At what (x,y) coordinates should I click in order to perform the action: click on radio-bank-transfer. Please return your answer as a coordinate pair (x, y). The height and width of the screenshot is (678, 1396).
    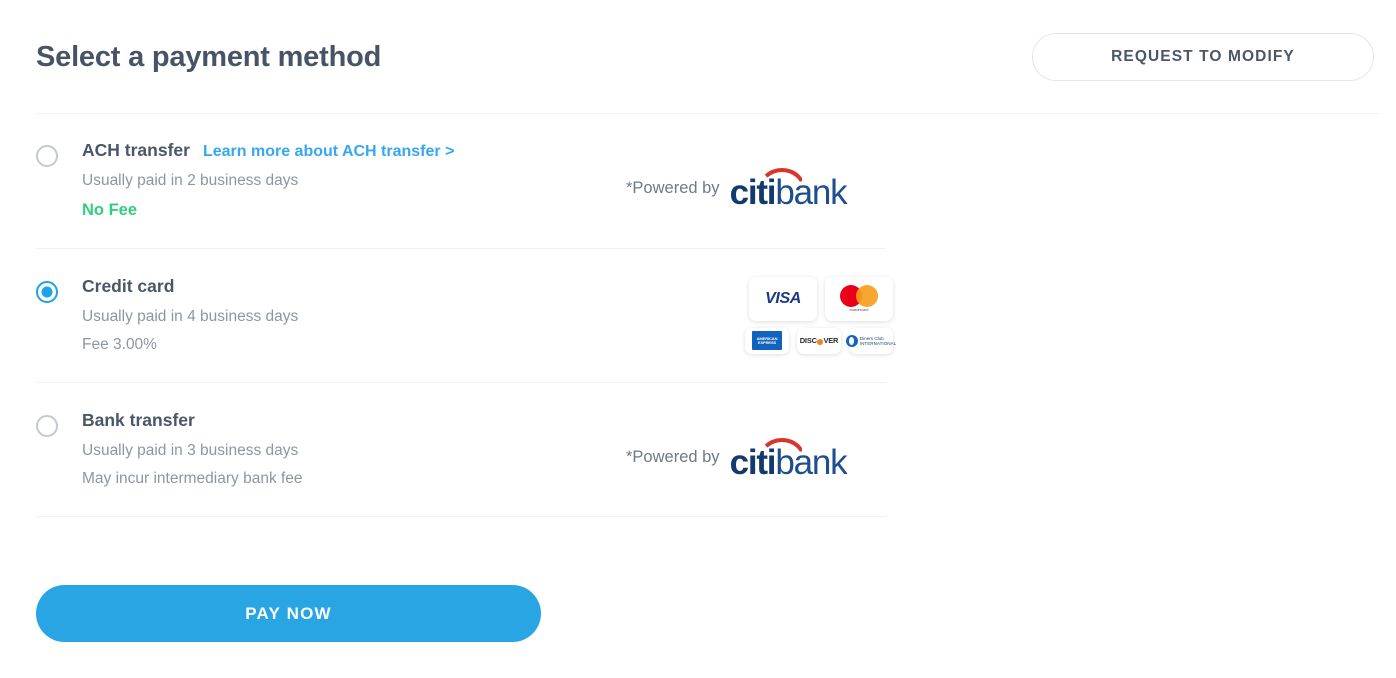
    Looking at the image, I should click on (47, 426).